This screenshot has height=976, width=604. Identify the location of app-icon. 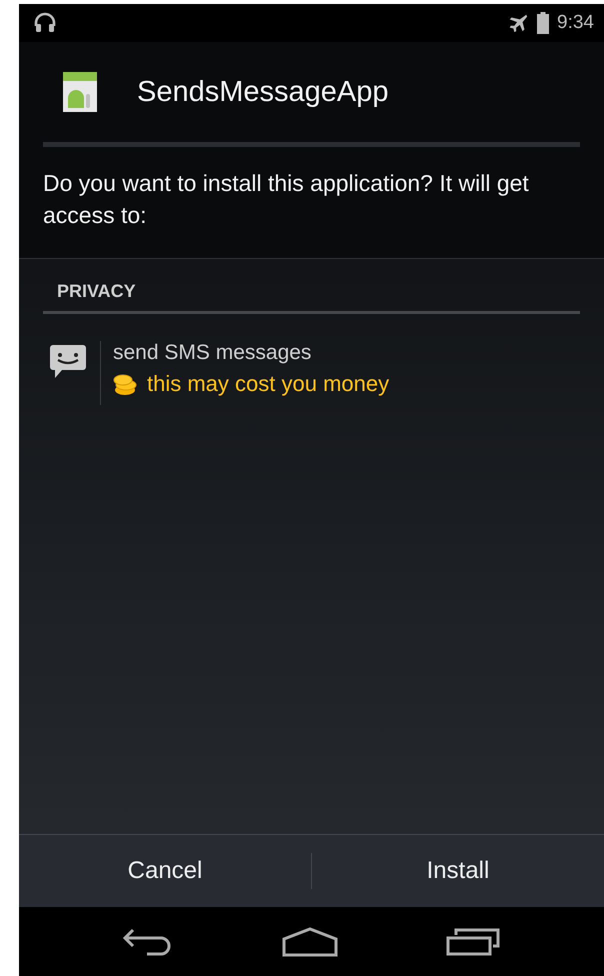
(80, 92).